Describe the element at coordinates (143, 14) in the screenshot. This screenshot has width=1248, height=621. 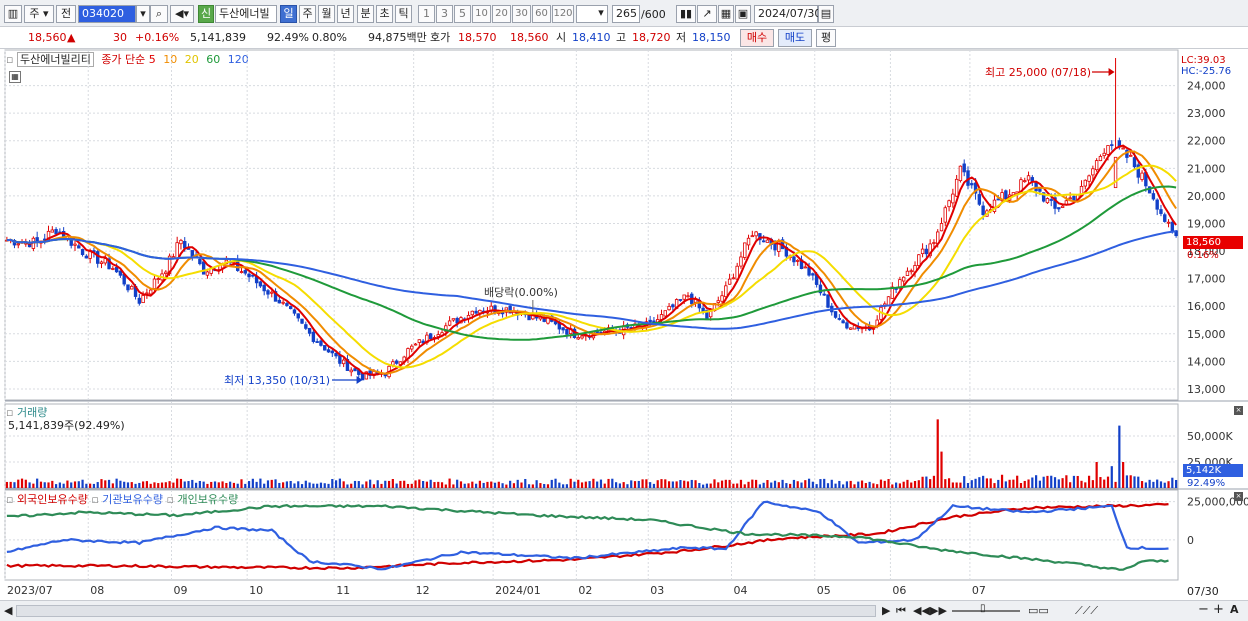
I see `code-dropdown-icon: ▾` at that location.